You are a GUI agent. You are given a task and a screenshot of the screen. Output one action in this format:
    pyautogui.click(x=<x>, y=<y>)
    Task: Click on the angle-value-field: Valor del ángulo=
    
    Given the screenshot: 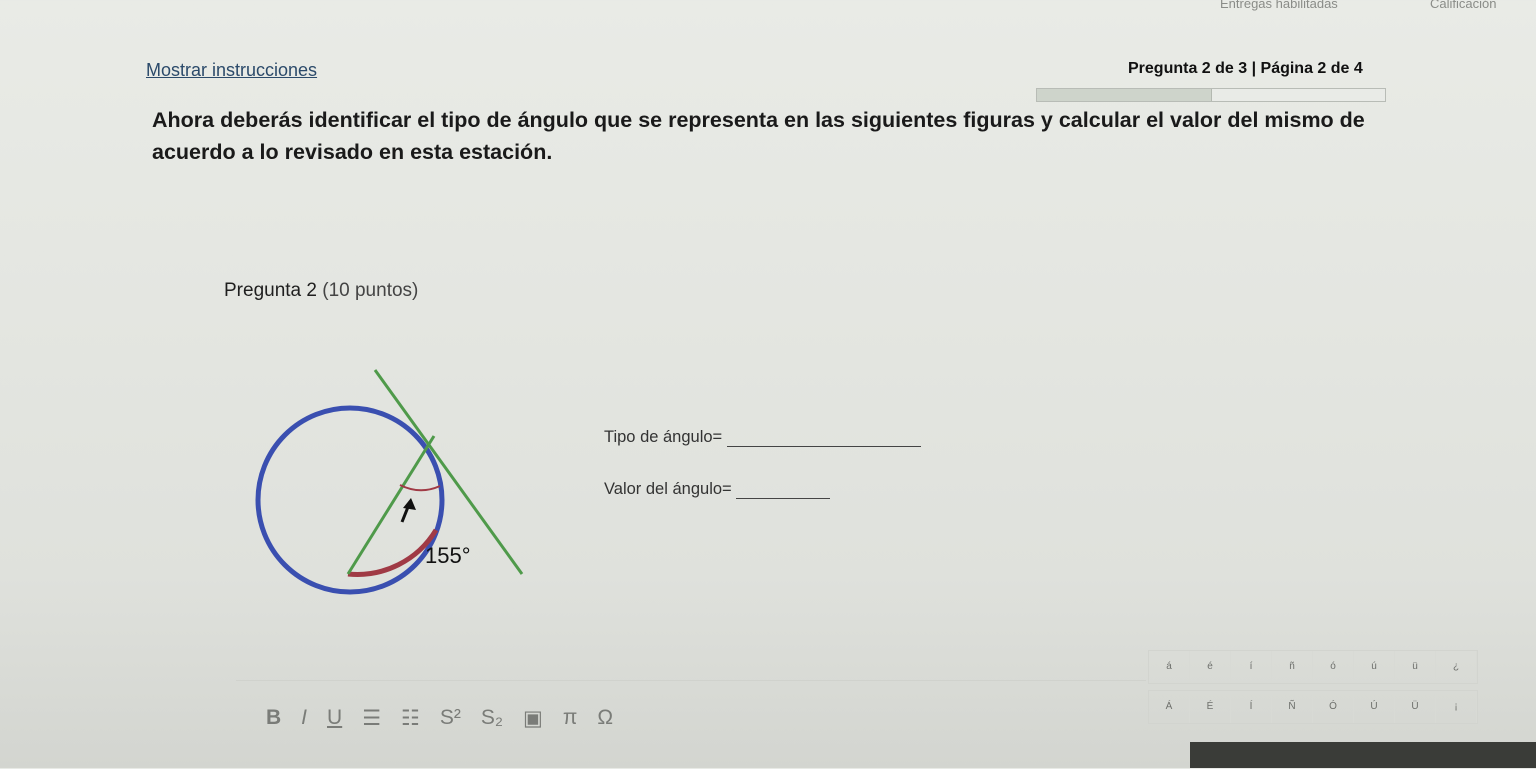 What is the action you would take?
    pyautogui.click(x=717, y=489)
    